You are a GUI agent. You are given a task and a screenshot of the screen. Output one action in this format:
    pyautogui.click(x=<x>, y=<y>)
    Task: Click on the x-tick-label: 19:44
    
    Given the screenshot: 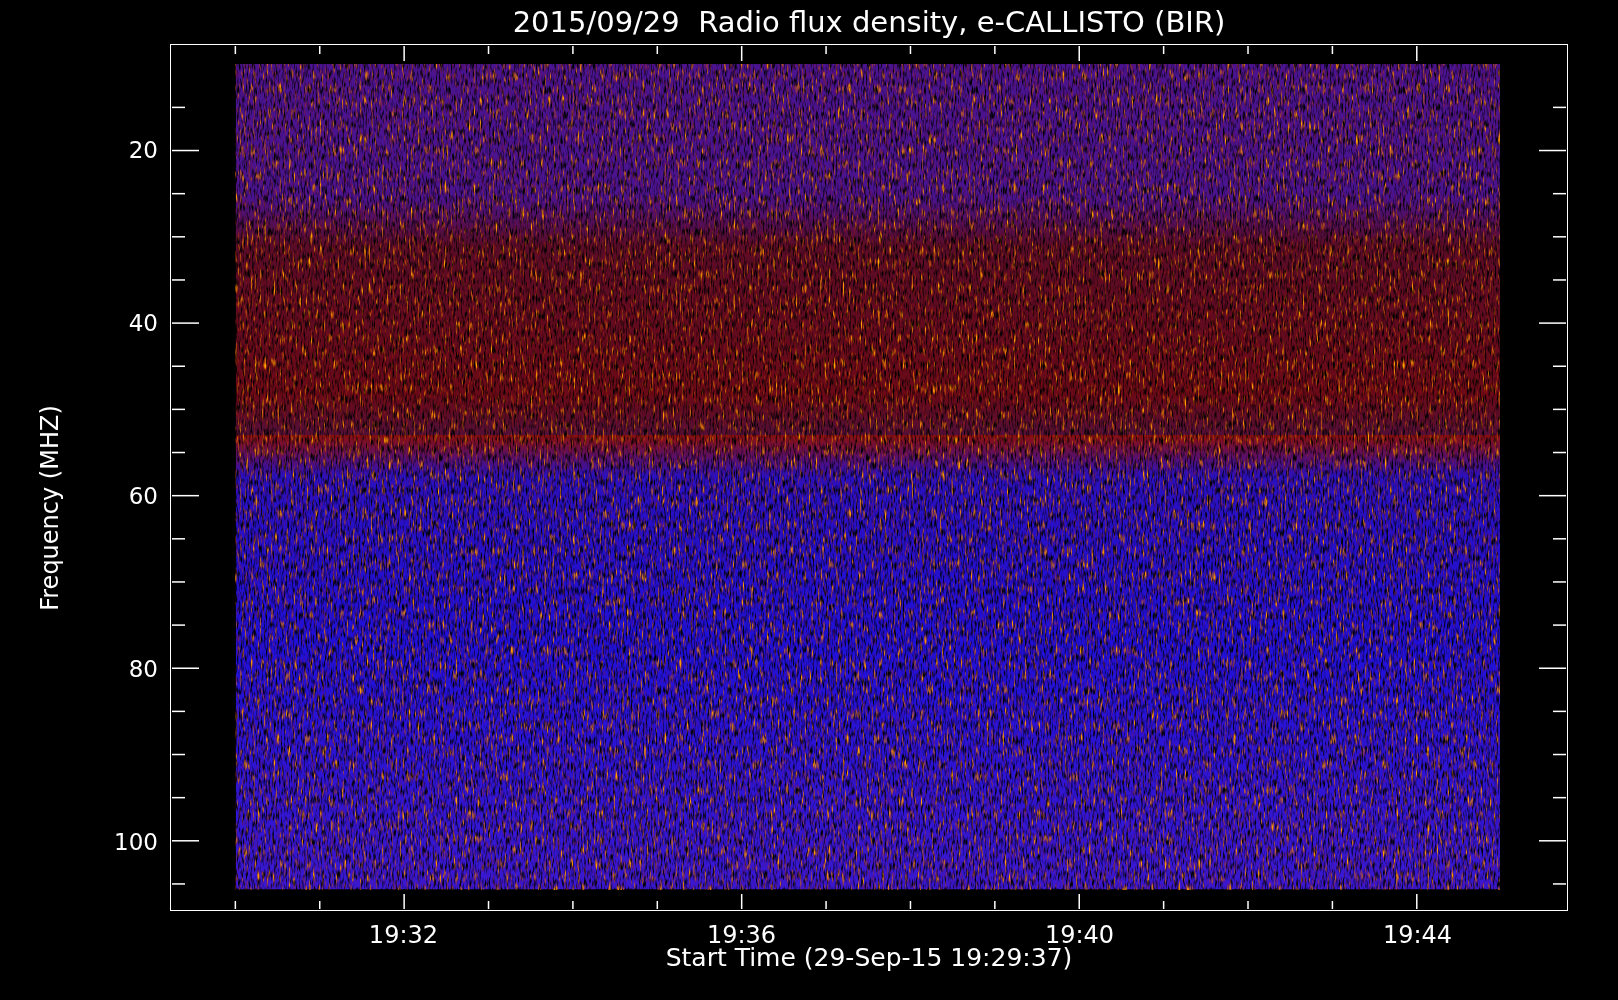 What is the action you would take?
    pyautogui.click(x=1418, y=935)
    